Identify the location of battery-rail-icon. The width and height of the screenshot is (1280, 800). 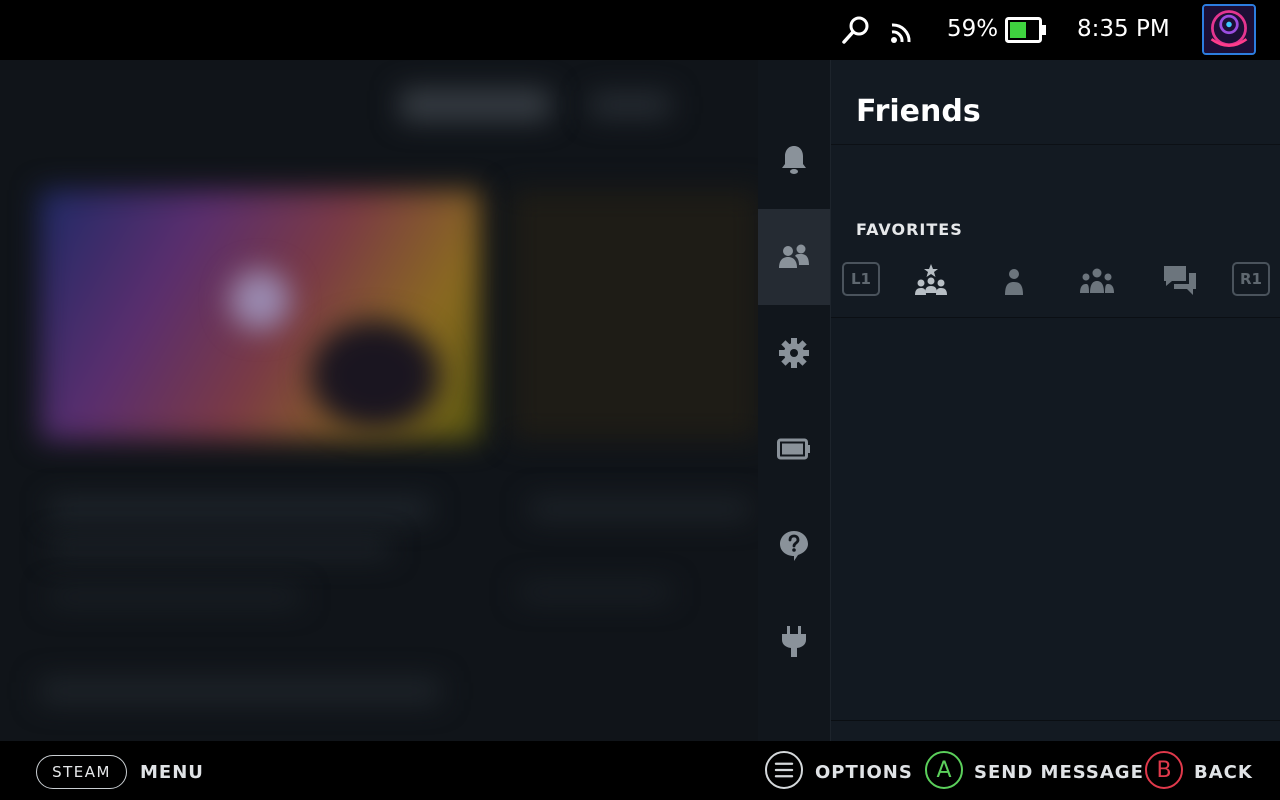
(793, 449).